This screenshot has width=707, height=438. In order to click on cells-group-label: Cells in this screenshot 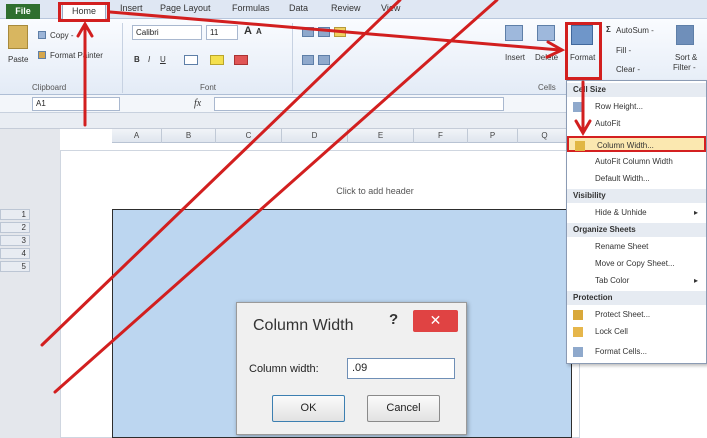, I will do `click(547, 87)`.